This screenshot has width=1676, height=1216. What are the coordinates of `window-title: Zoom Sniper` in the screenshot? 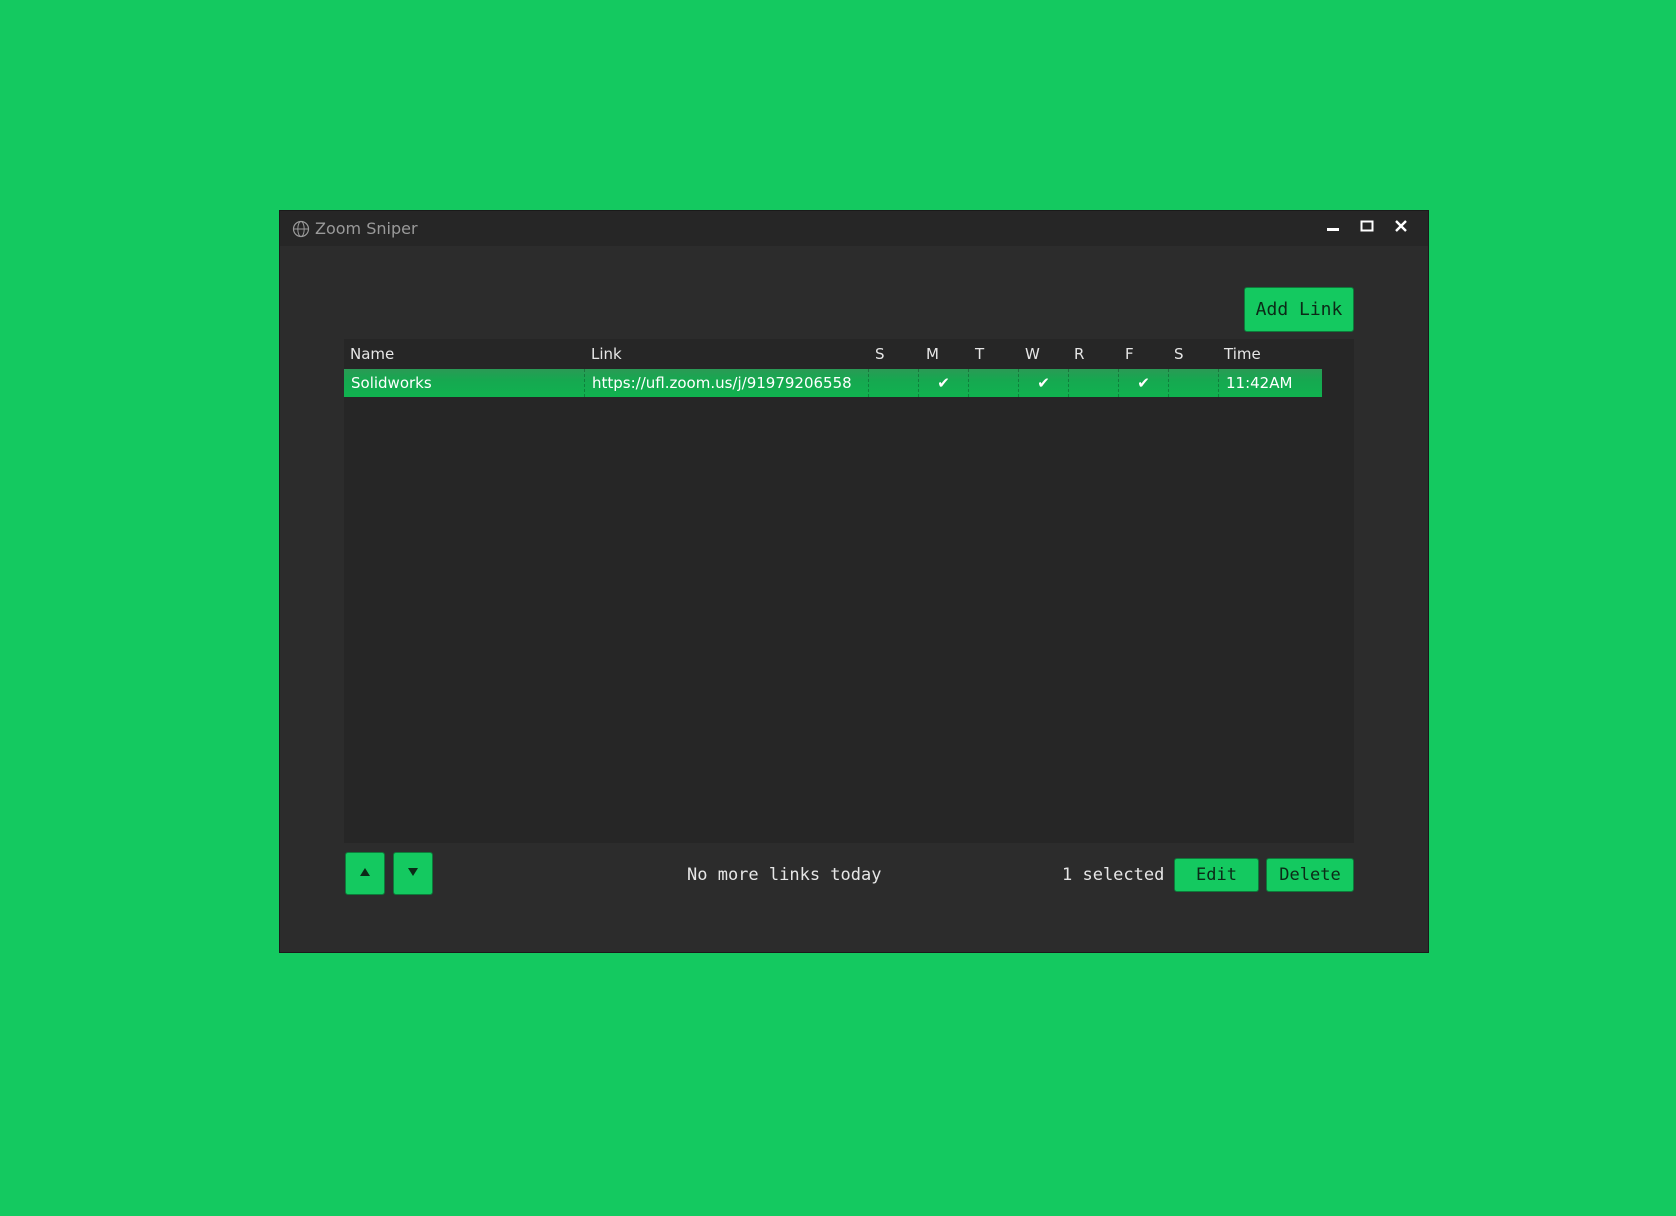 It's located at (366, 228).